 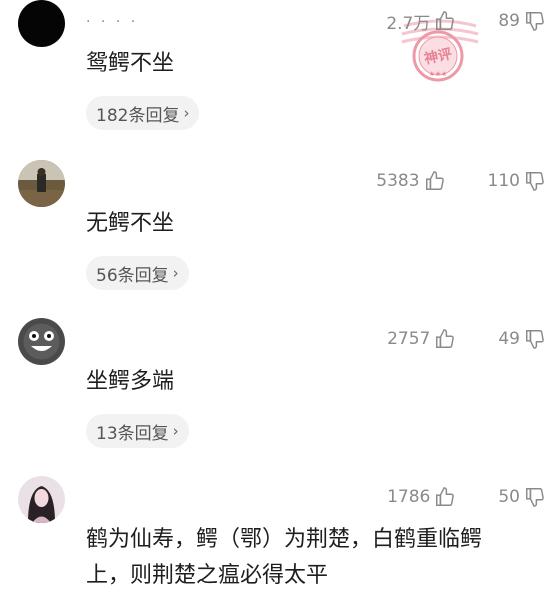 What do you see at coordinates (398, 181) in the screenshot?
I see `like-count: 5383` at bounding box center [398, 181].